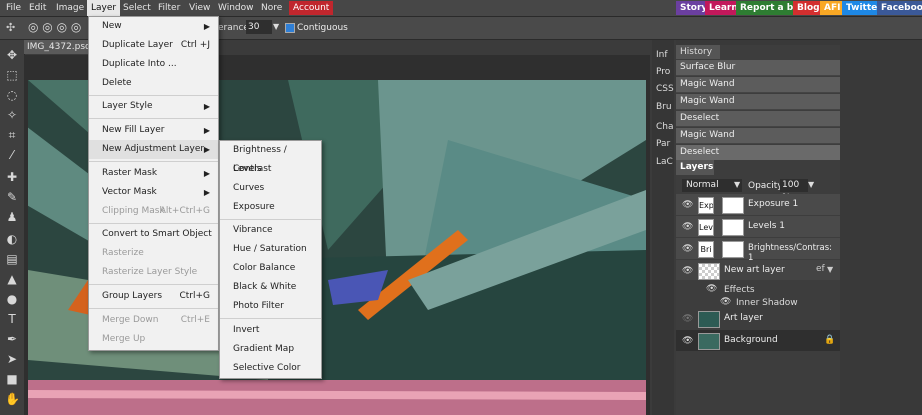 This screenshot has width=922, height=415. What do you see at coordinates (270, 349) in the screenshot?
I see `adjust-item-gradient-map: Gradient Map` at bounding box center [270, 349].